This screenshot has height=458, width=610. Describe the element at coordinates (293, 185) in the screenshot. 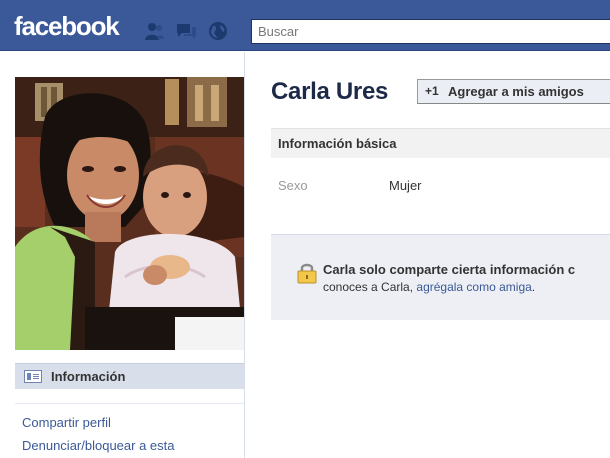

I see `sex-label: Sexo` at that location.